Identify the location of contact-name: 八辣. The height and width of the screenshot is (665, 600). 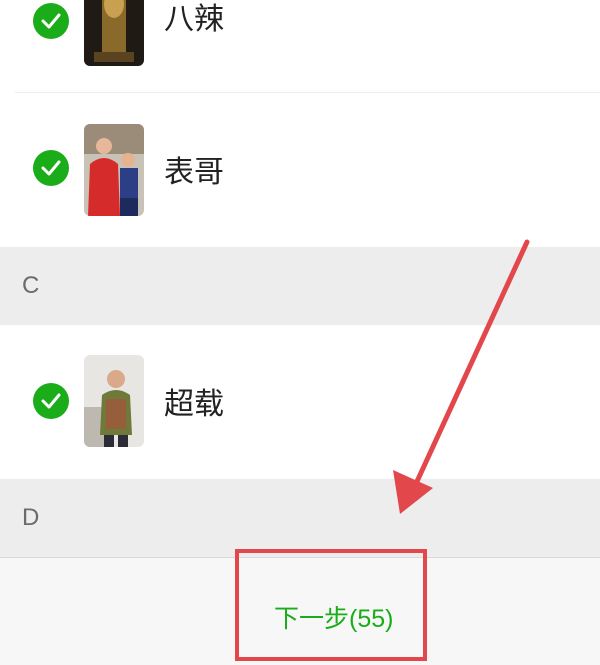
(194, 19).